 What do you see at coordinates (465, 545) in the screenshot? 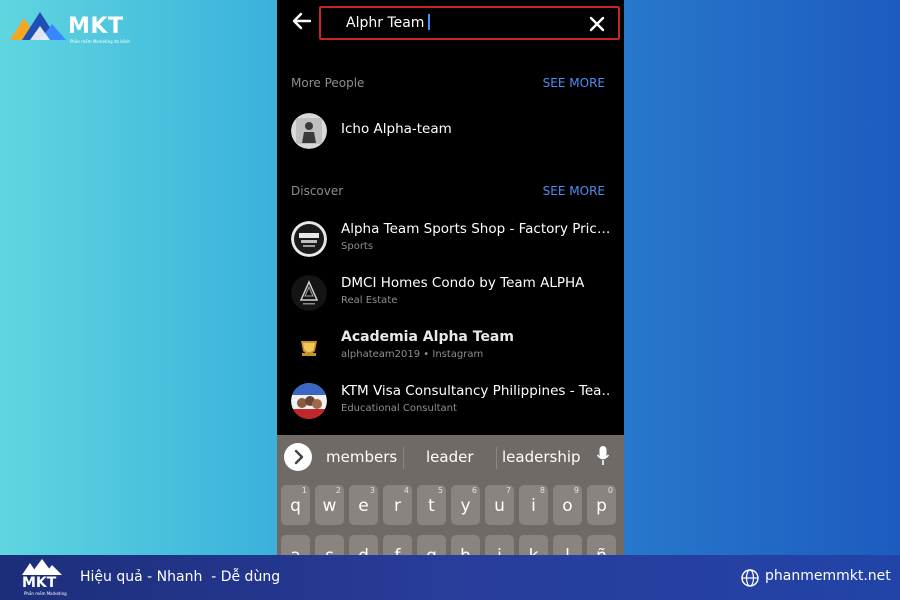
I see `key-h: h` at bounding box center [465, 545].